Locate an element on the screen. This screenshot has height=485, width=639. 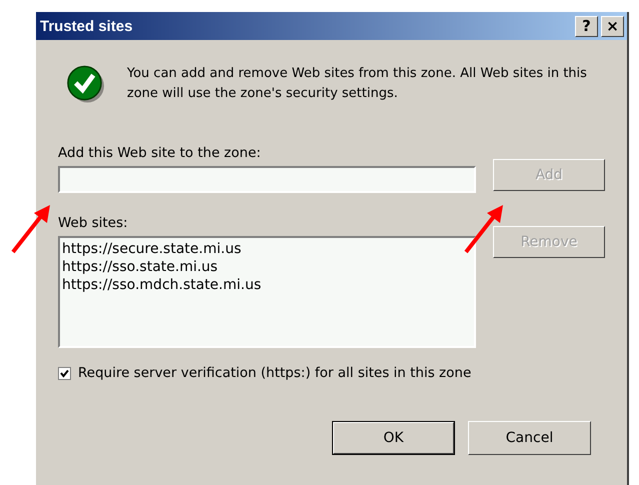
window-title: Trusted sites is located at coordinates (86, 26).